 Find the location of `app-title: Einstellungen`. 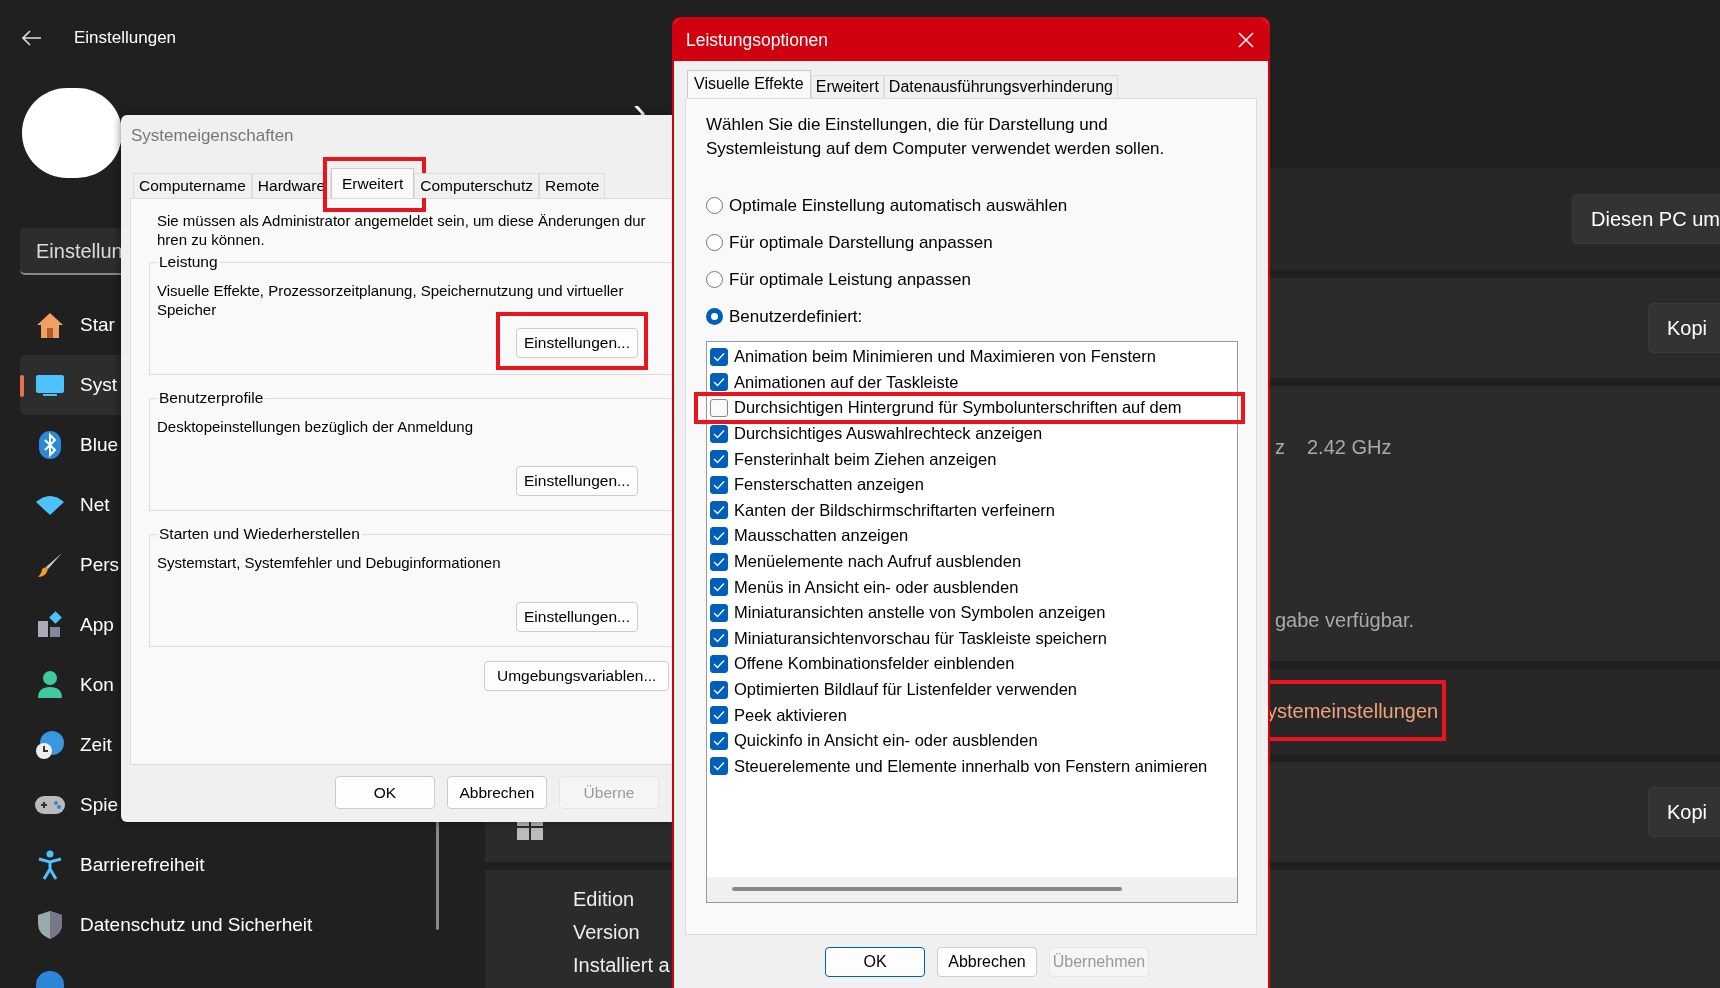

app-title: Einstellungen is located at coordinates (125, 37).